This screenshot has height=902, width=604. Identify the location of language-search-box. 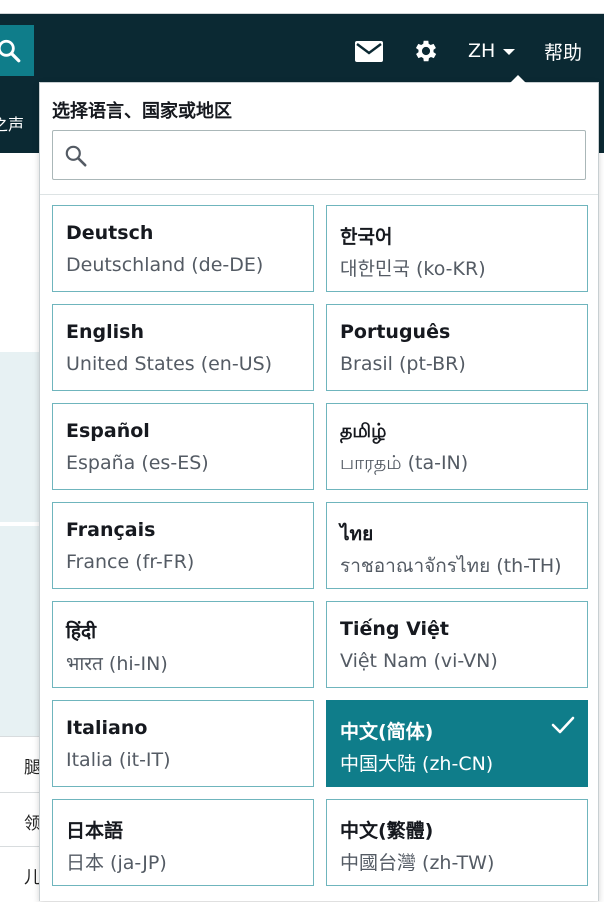
(319, 155).